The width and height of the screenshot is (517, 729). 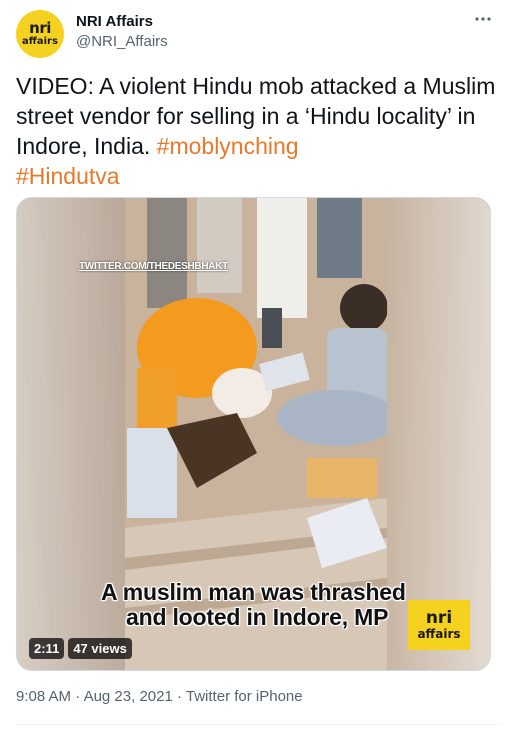 What do you see at coordinates (68, 176) in the screenshot?
I see `hashtag-link: #Hindutva` at bounding box center [68, 176].